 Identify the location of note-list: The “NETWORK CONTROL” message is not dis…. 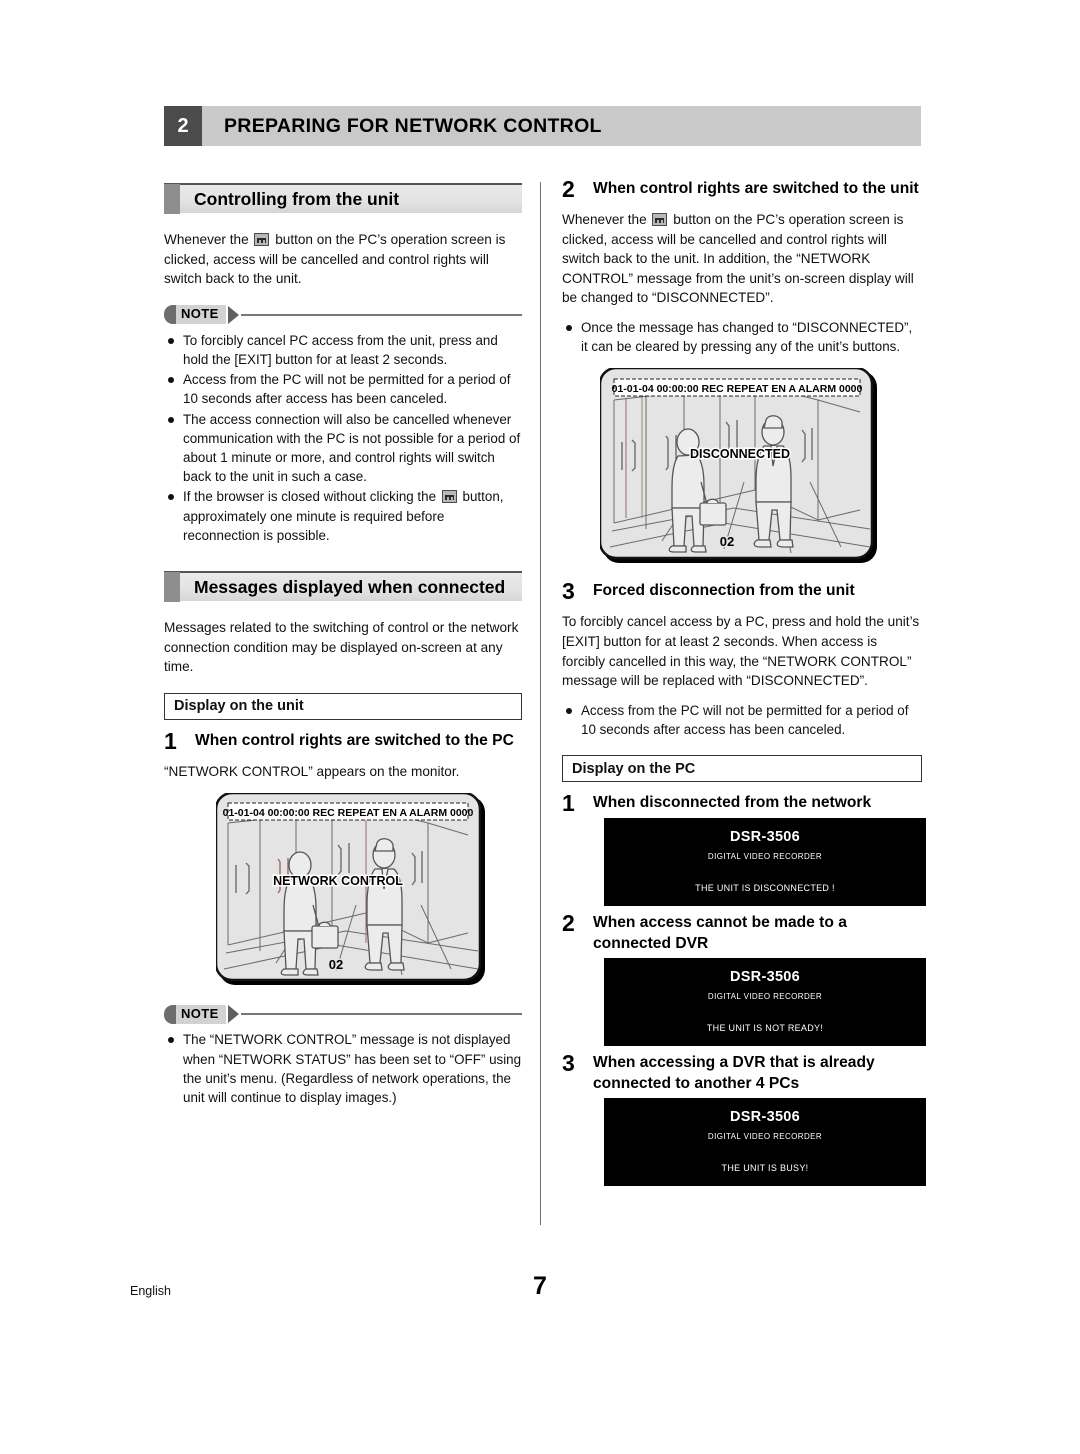
(343, 1068).